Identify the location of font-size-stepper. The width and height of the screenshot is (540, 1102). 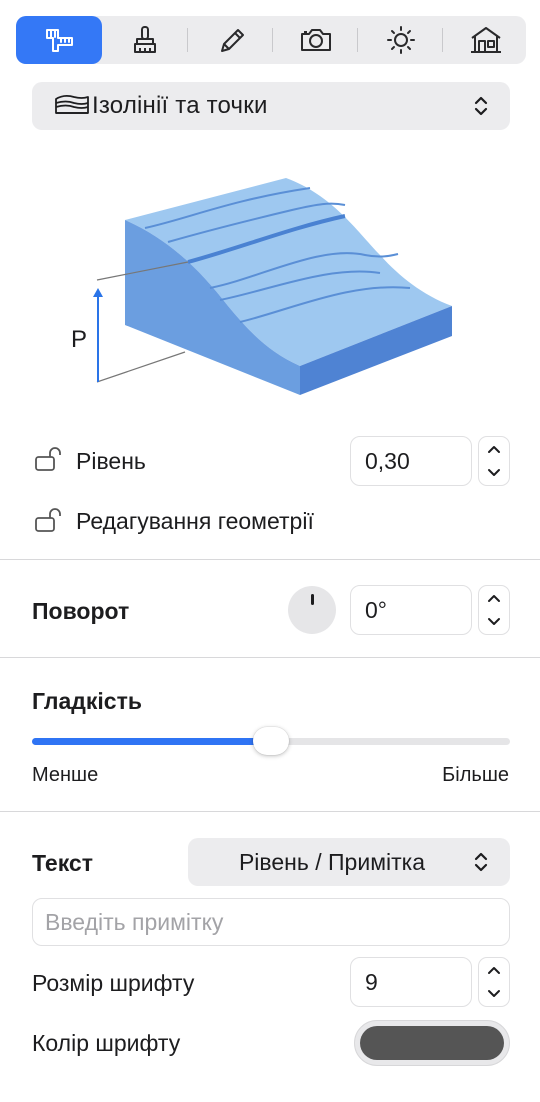
(494, 982).